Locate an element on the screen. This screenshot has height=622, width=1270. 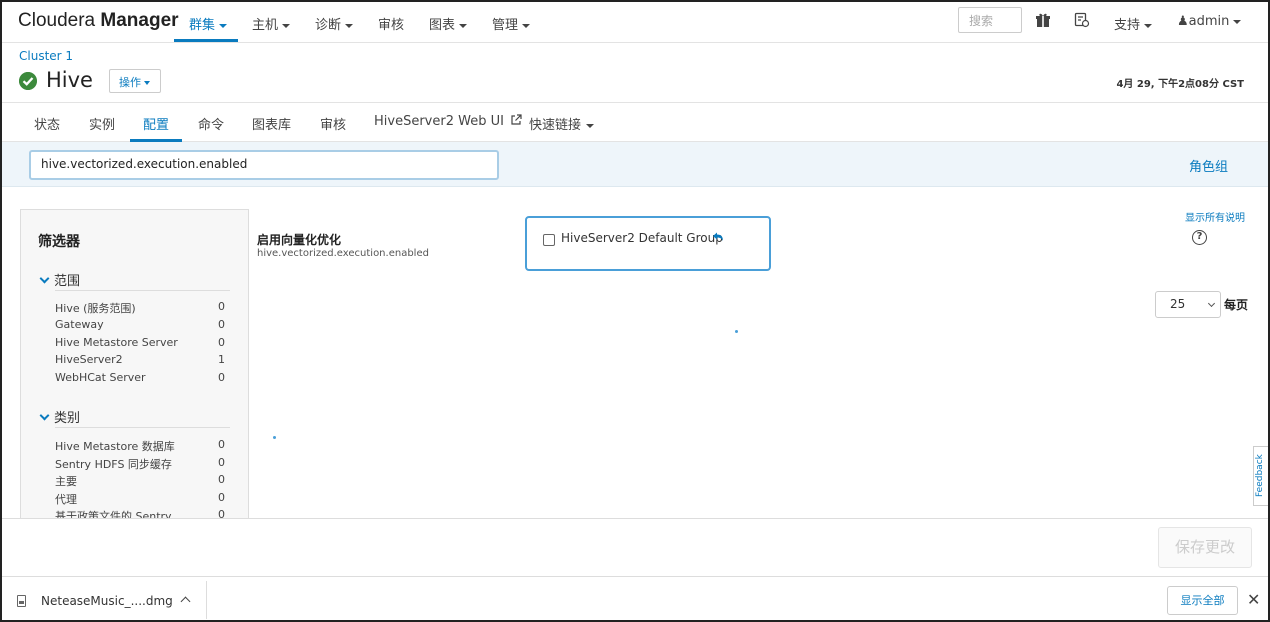
timestamp: 4月 29, 下午2点08分 CST is located at coordinates (1180, 84).